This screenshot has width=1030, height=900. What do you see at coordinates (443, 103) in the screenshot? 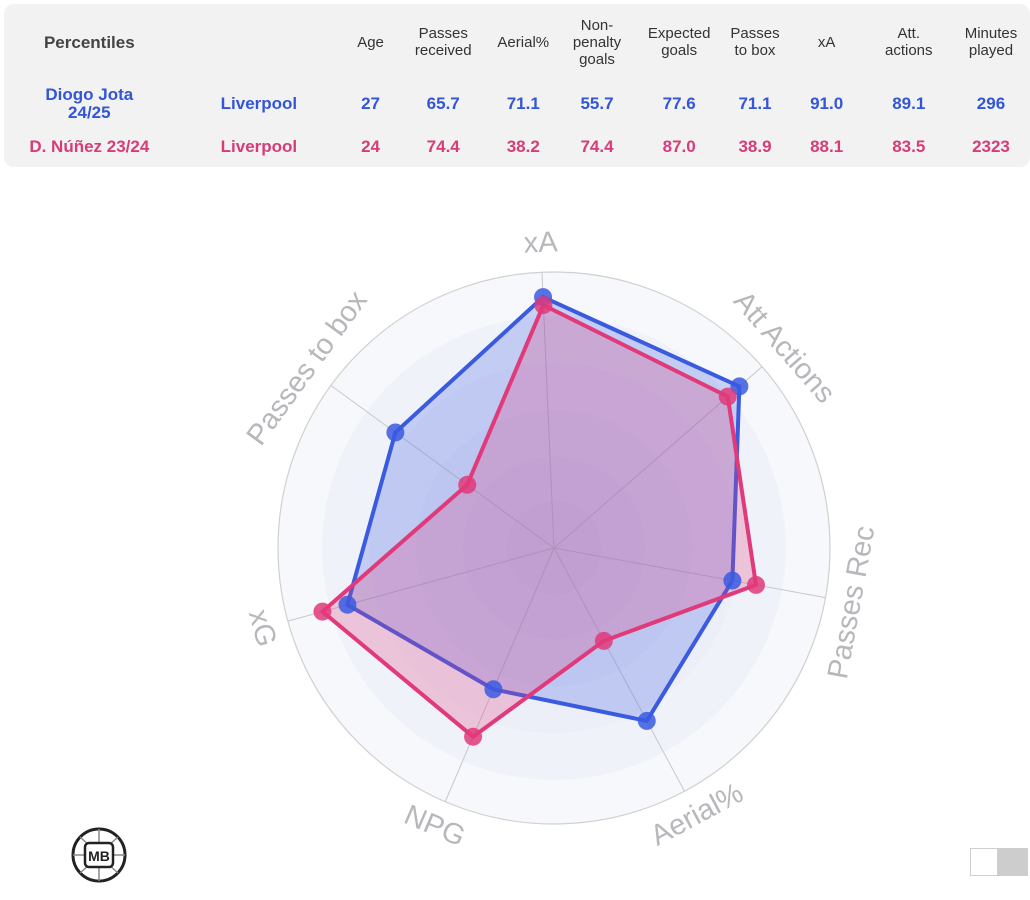
I see `stat-value: 65.7` at bounding box center [443, 103].